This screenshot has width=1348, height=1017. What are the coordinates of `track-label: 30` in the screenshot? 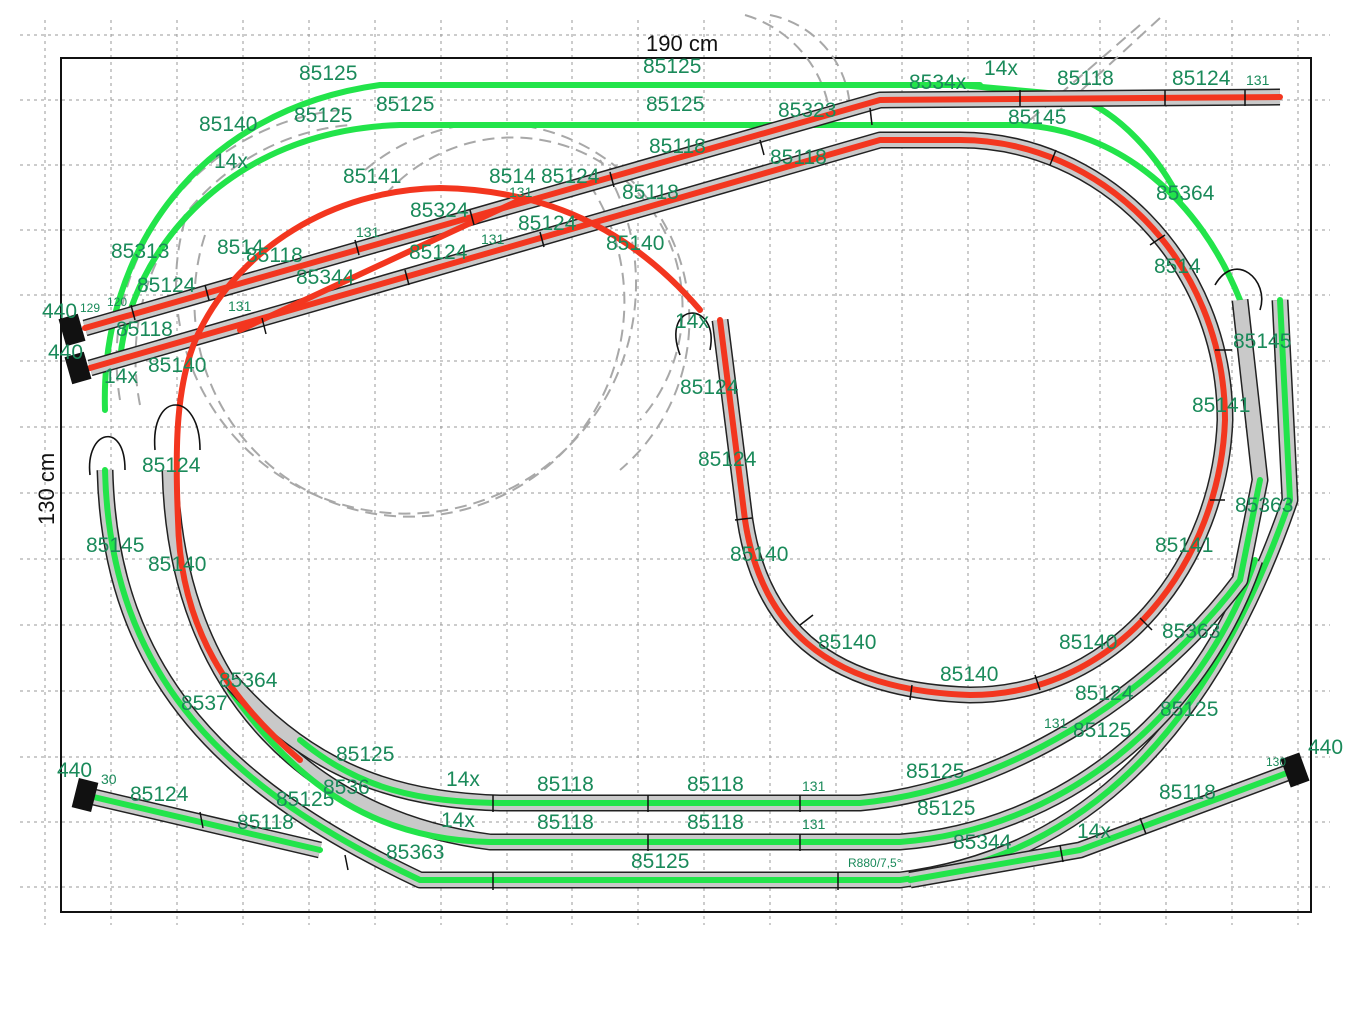 It's located at (109, 779).